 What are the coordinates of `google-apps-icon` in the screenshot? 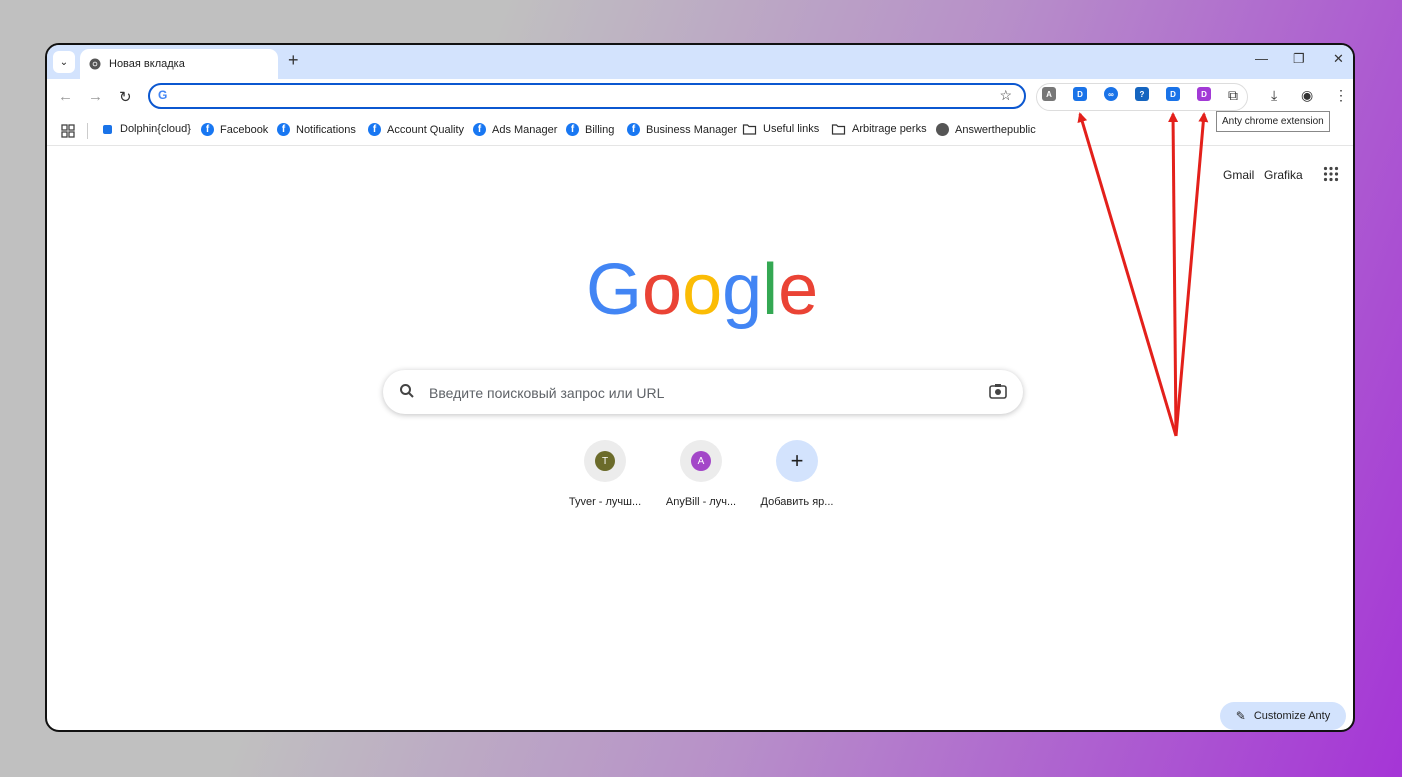 It's located at (1331, 174).